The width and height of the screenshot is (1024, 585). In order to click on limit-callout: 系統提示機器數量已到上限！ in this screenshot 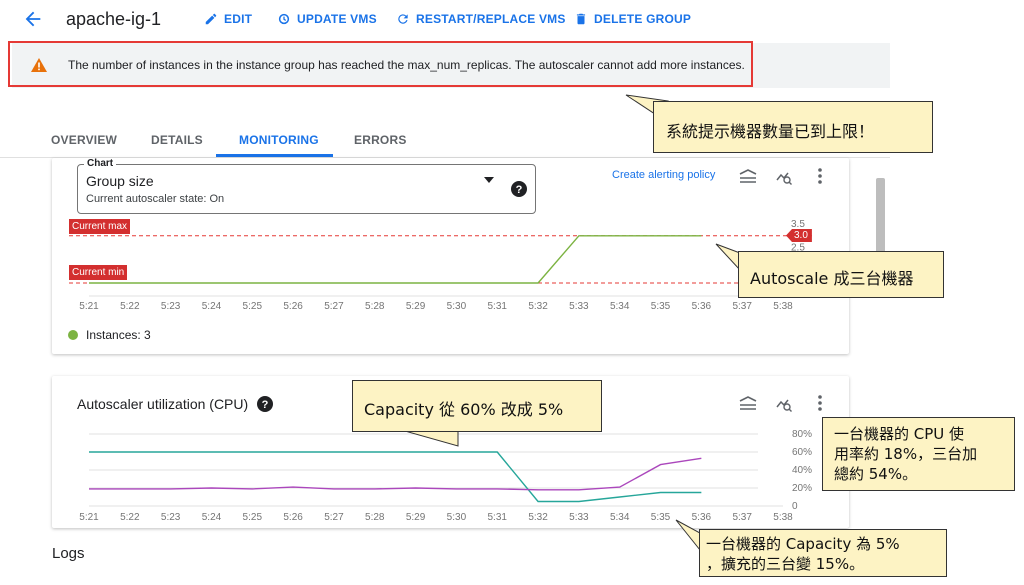, I will do `click(793, 127)`.